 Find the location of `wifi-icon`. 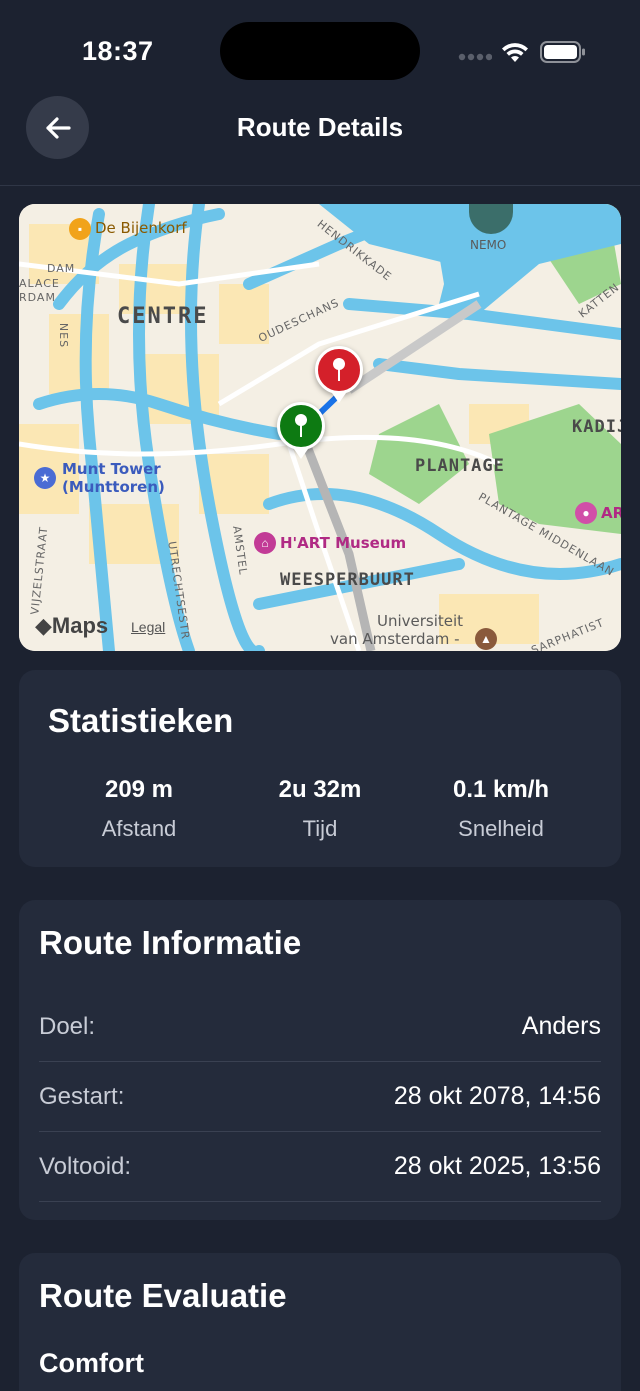

wifi-icon is located at coordinates (515, 52).